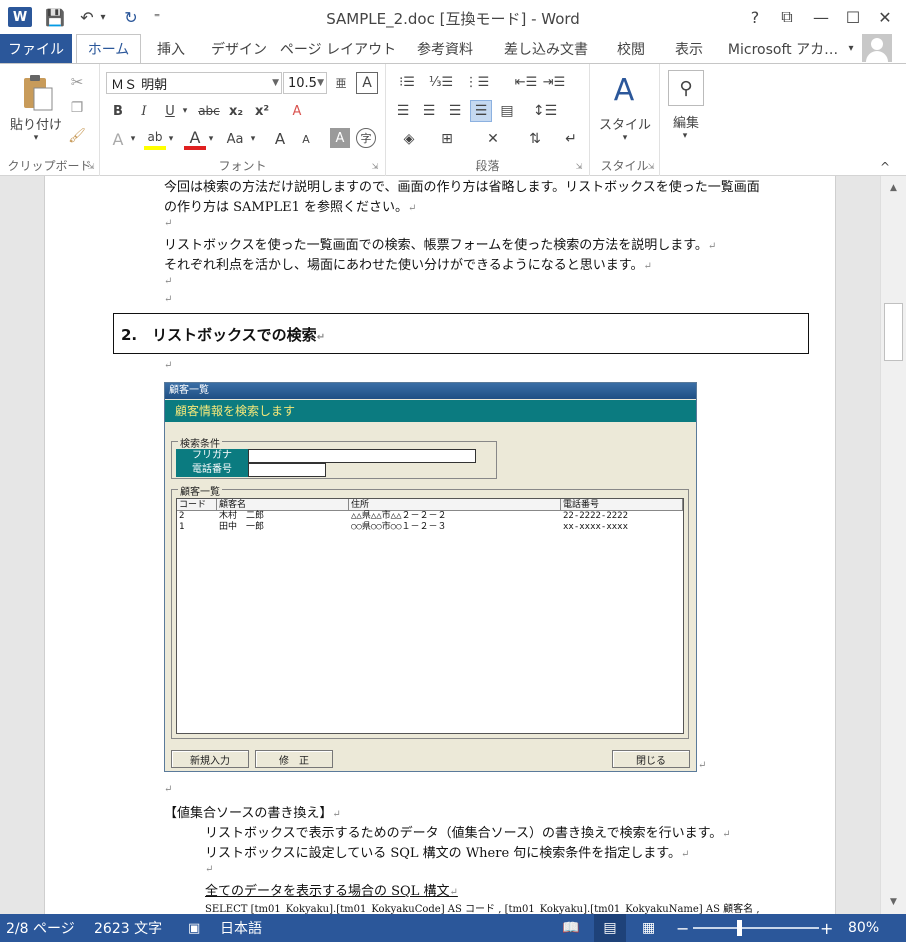  I want to click on table-row-2-name: 田中 一郎, so click(240, 527).